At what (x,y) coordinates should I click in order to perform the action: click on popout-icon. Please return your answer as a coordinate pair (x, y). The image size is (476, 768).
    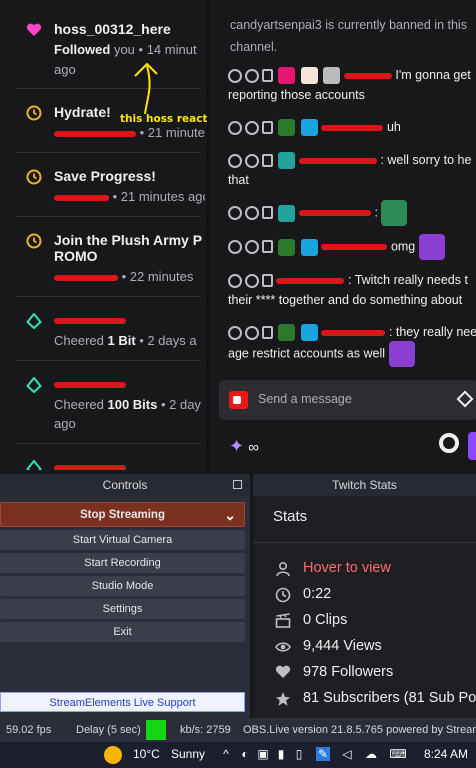
    Looking at the image, I should click on (237, 484).